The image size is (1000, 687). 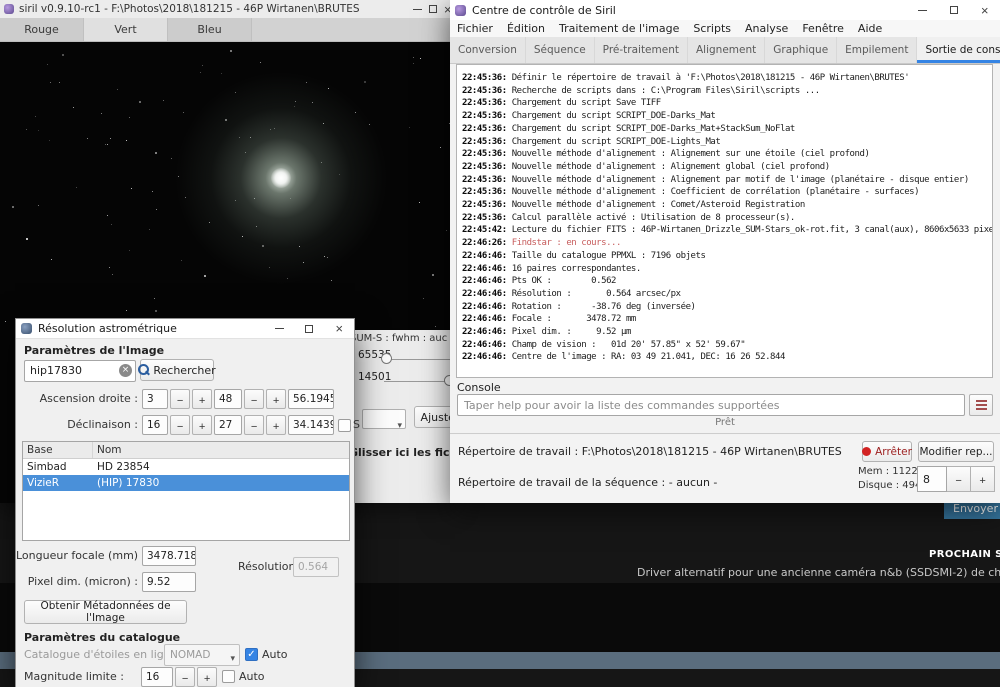 I want to click on ra-seconds-field: 56.1945, so click(x=311, y=399).